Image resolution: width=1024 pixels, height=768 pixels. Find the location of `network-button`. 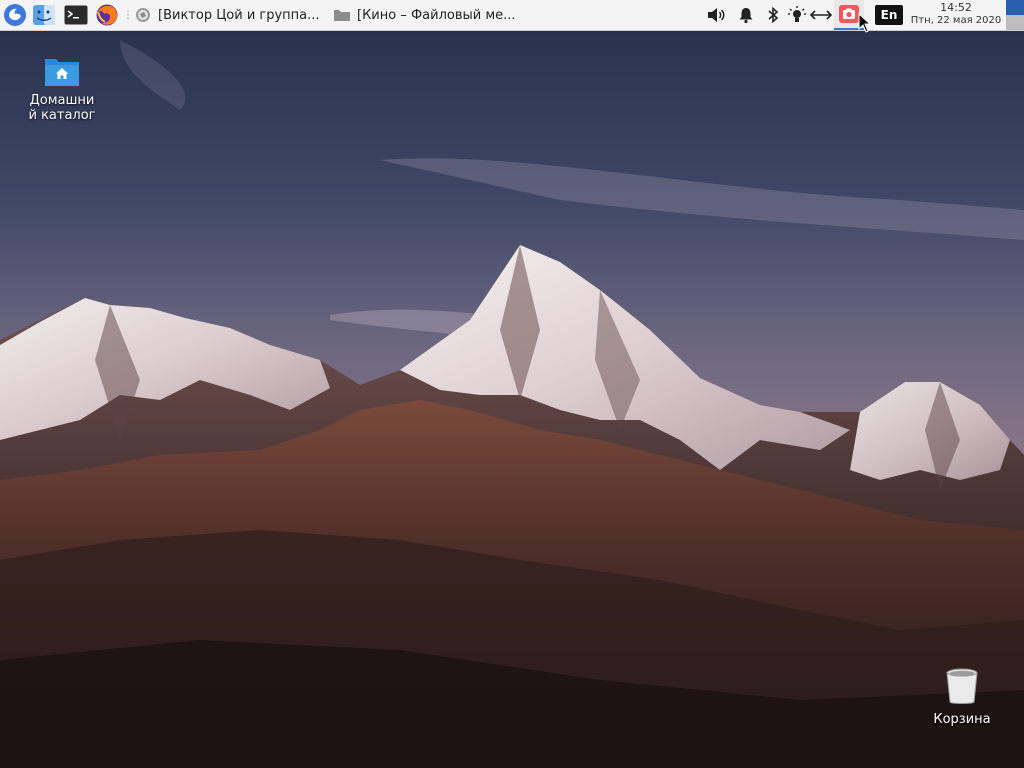

network-button is located at coordinates (821, 15).